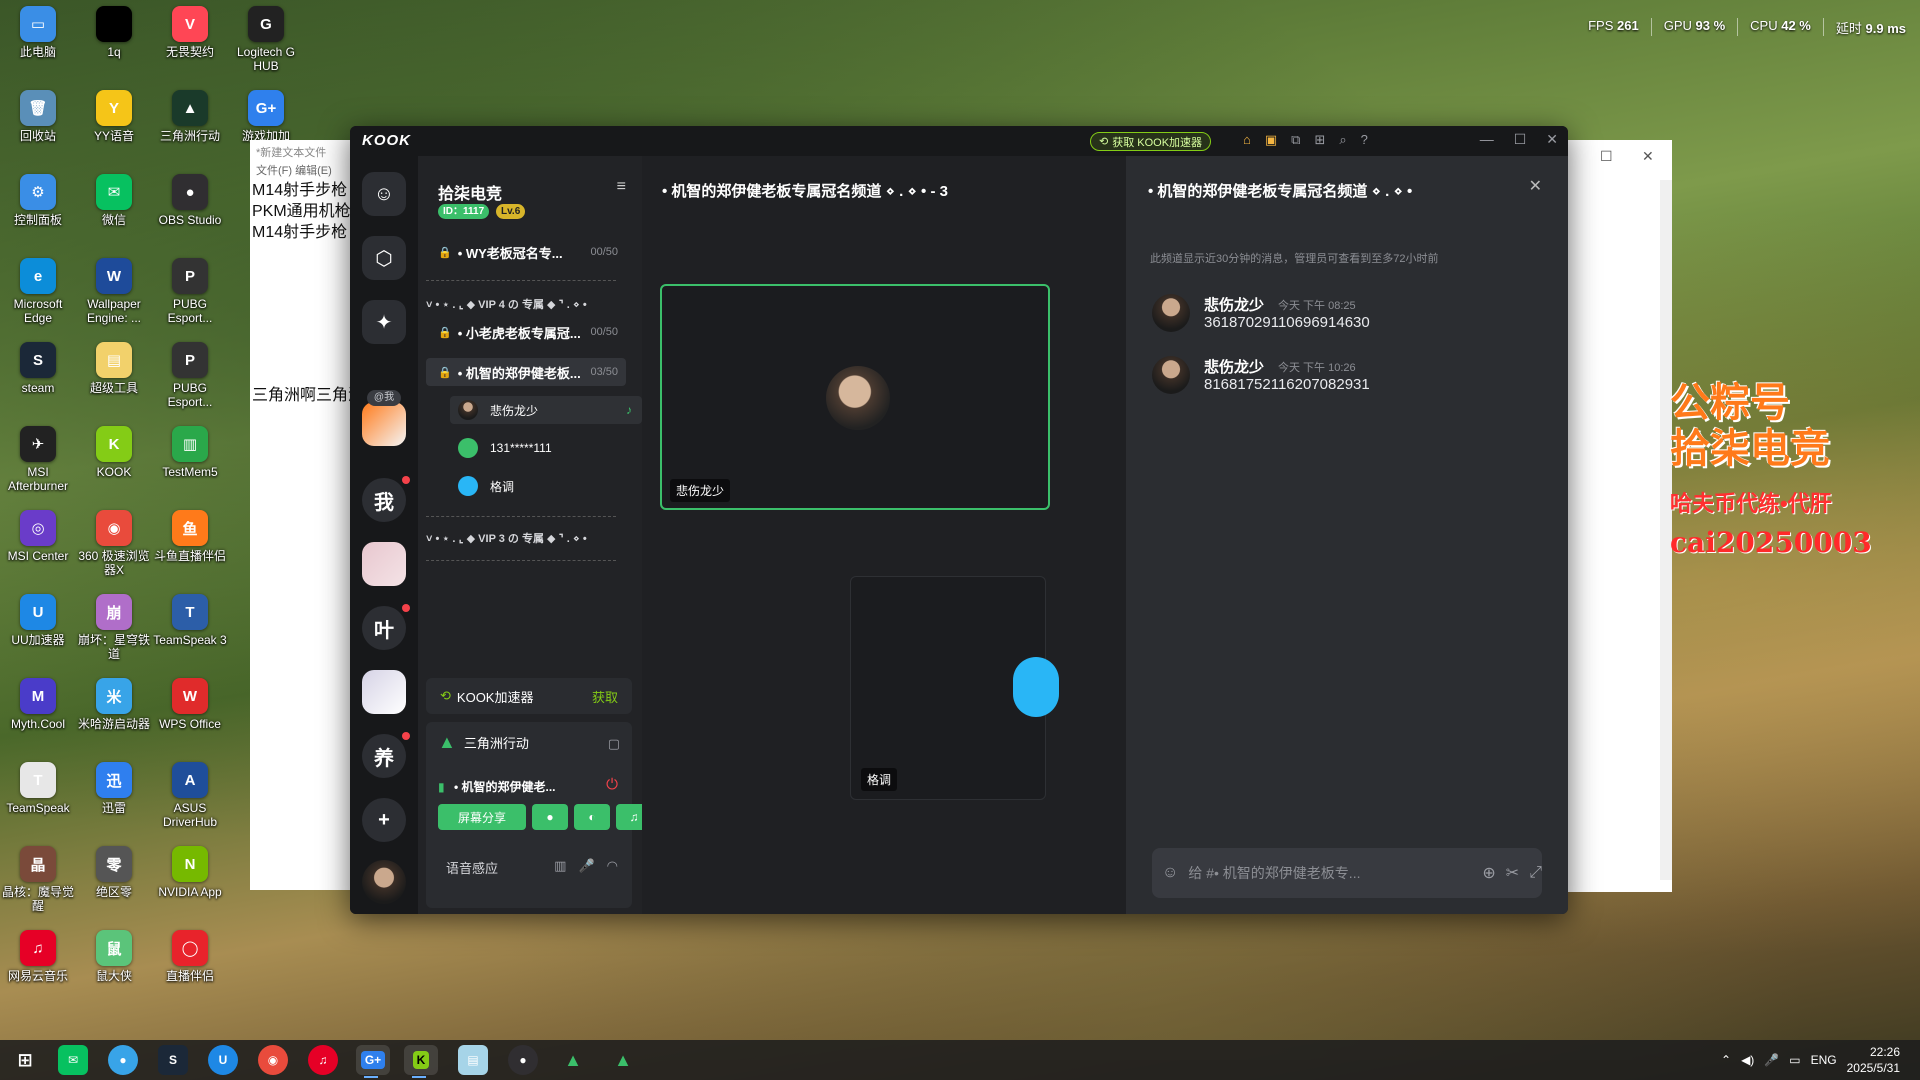 The height and width of the screenshot is (1080, 1920). What do you see at coordinates (523, 1060) in the screenshot?
I see `taskbar-obs: ●` at bounding box center [523, 1060].